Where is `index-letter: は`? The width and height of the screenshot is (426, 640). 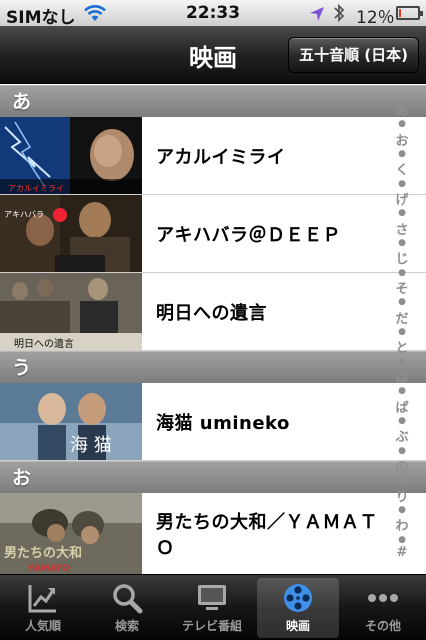 index-letter: は is located at coordinates (401, 376).